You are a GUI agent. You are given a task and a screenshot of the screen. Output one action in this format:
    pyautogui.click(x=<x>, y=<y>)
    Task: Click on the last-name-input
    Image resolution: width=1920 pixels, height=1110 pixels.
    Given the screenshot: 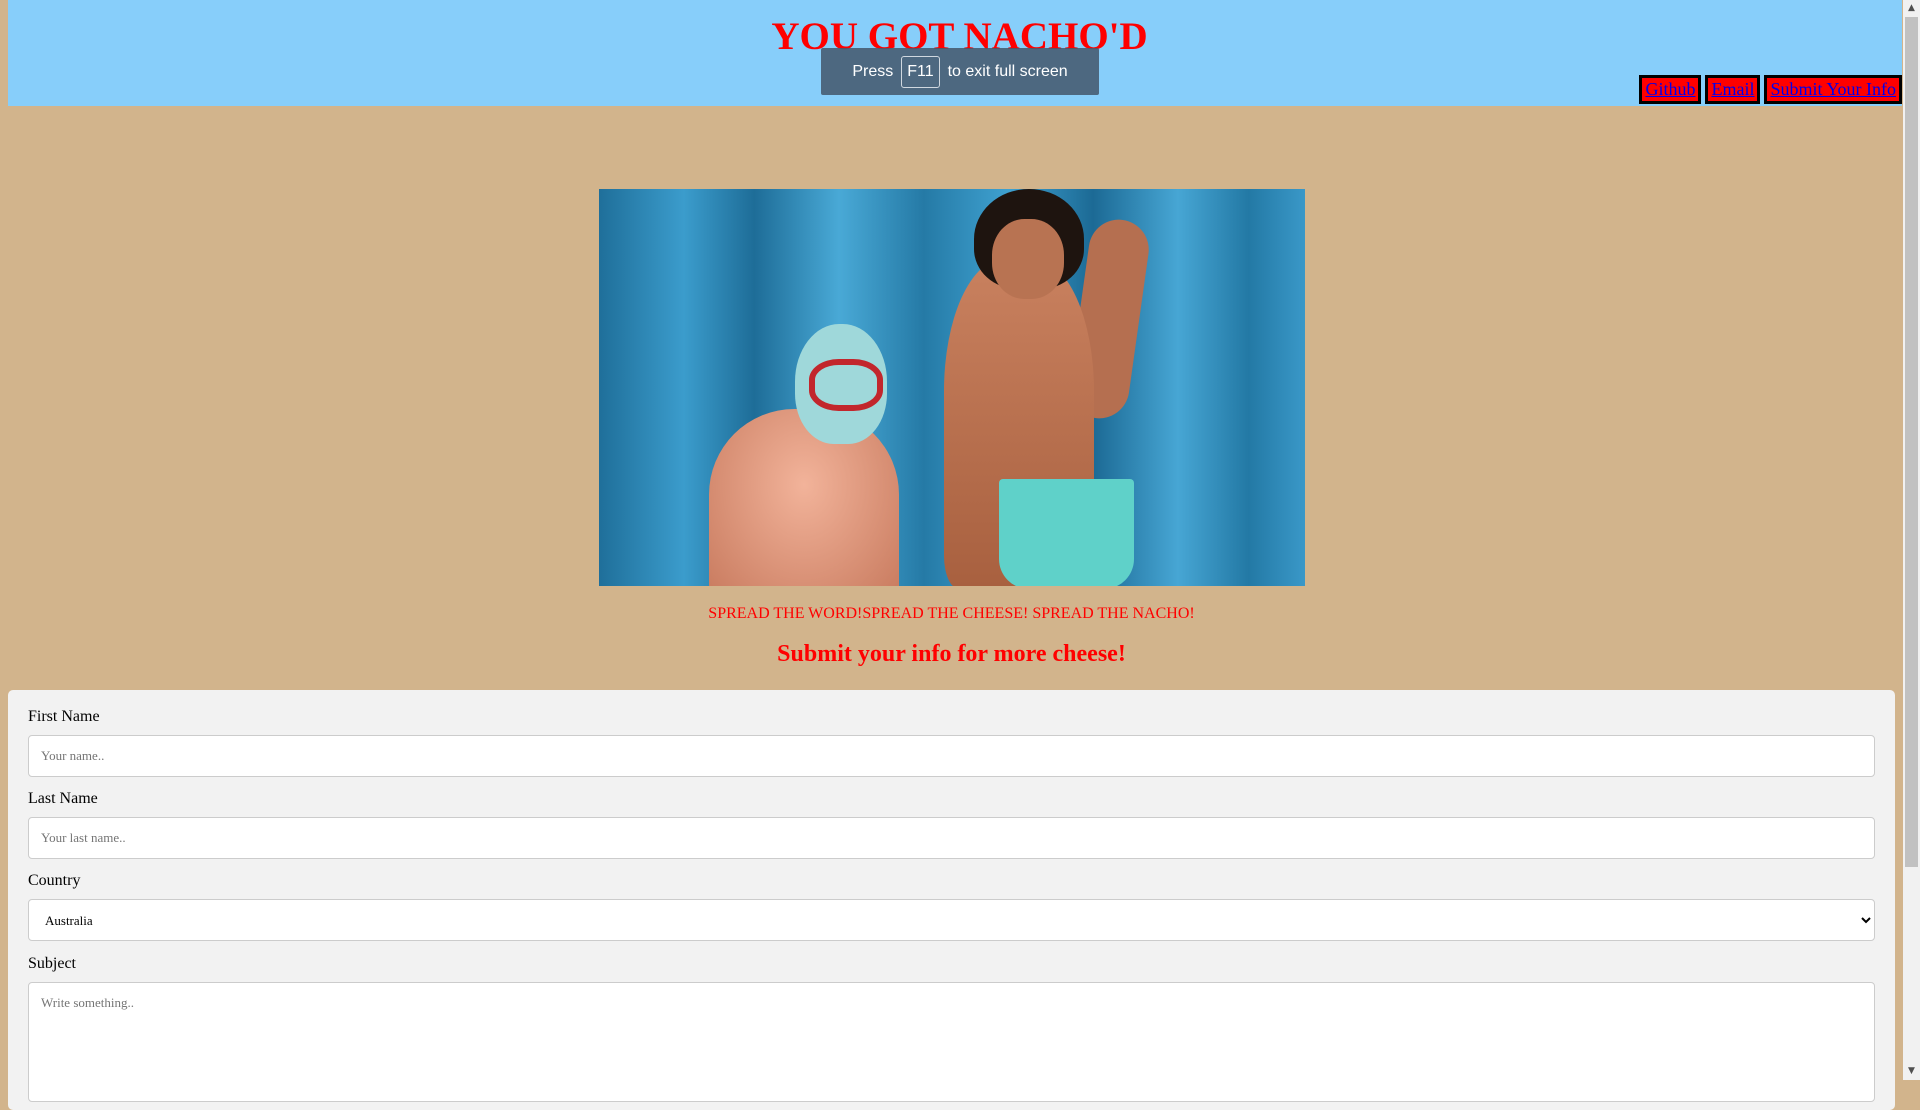 What is the action you would take?
    pyautogui.click(x=951, y=838)
    